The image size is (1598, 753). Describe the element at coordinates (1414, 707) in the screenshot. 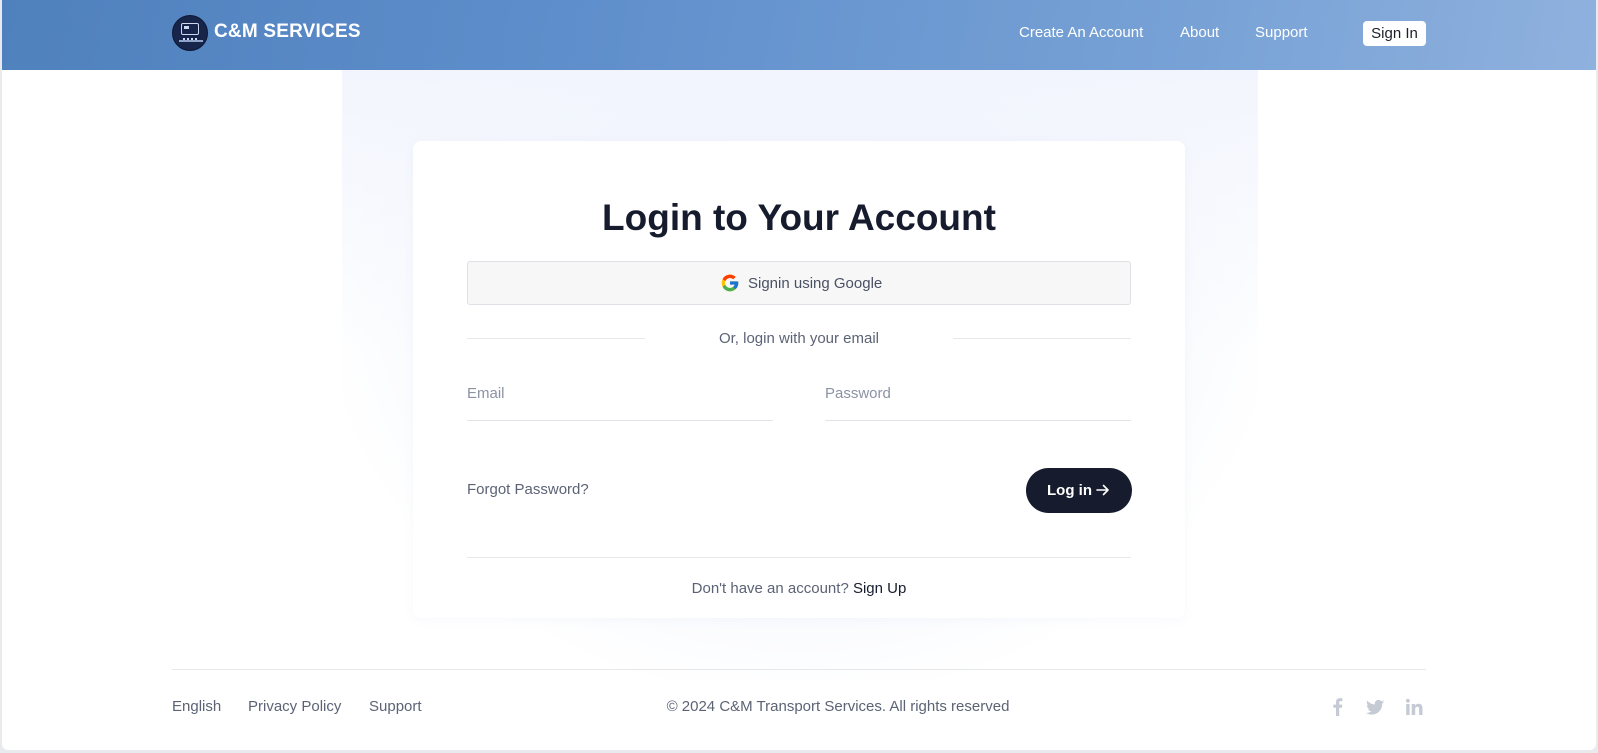

I see `linkedin-icon` at that location.